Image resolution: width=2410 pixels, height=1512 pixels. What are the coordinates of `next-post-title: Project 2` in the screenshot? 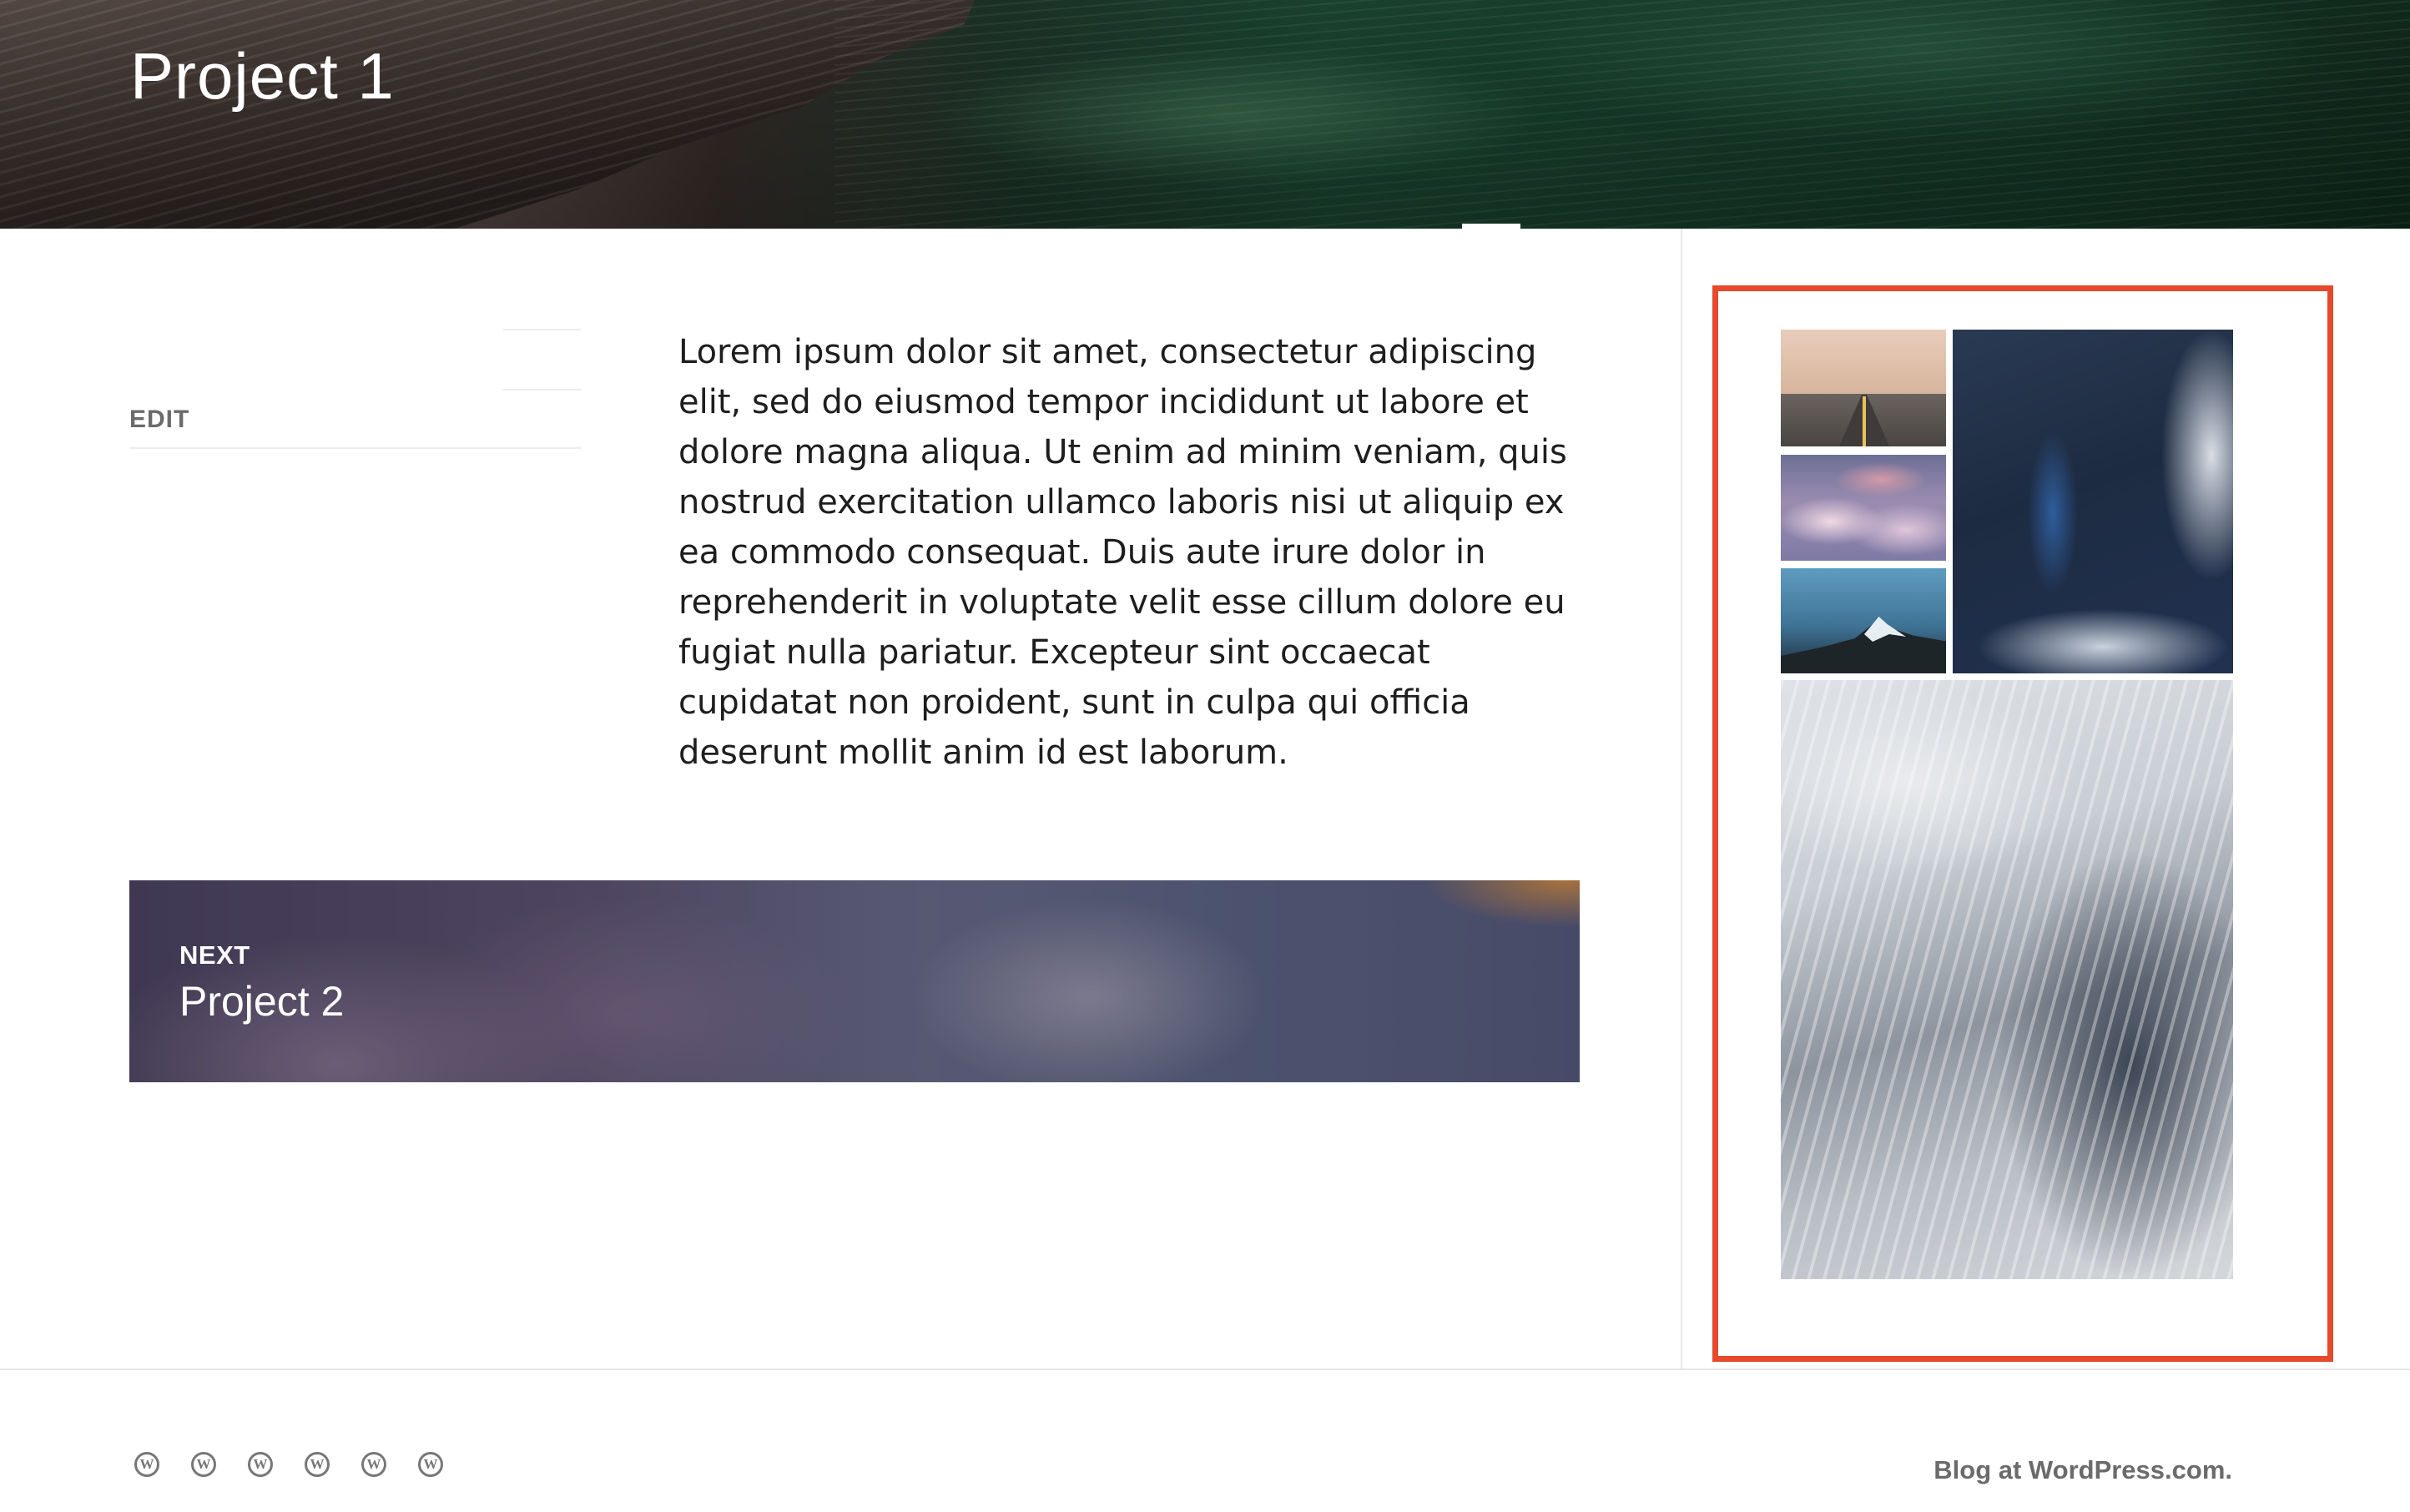 It's located at (262, 1001).